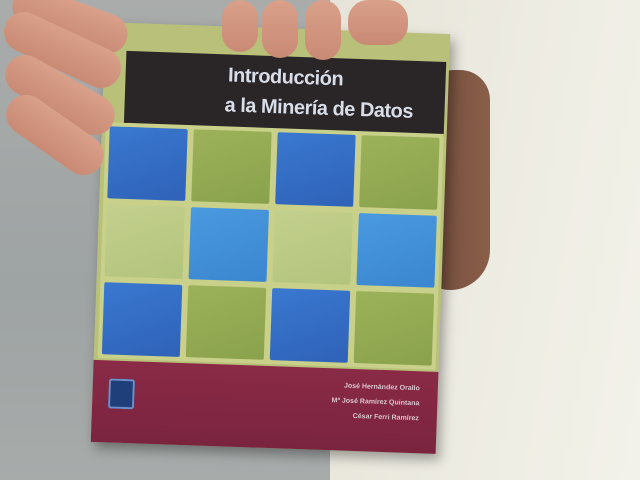  What do you see at coordinates (121, 394) in the screenshot?
I see `publisher-logo-icon` at bounding box center [121, 394].